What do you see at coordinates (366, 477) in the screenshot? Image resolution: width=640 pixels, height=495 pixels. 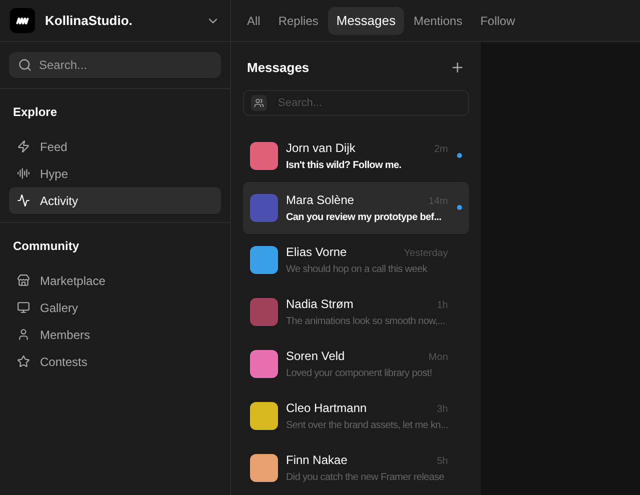 I see `message-preview: Did you catch the new Framer release` at bounding box center [366, 477].